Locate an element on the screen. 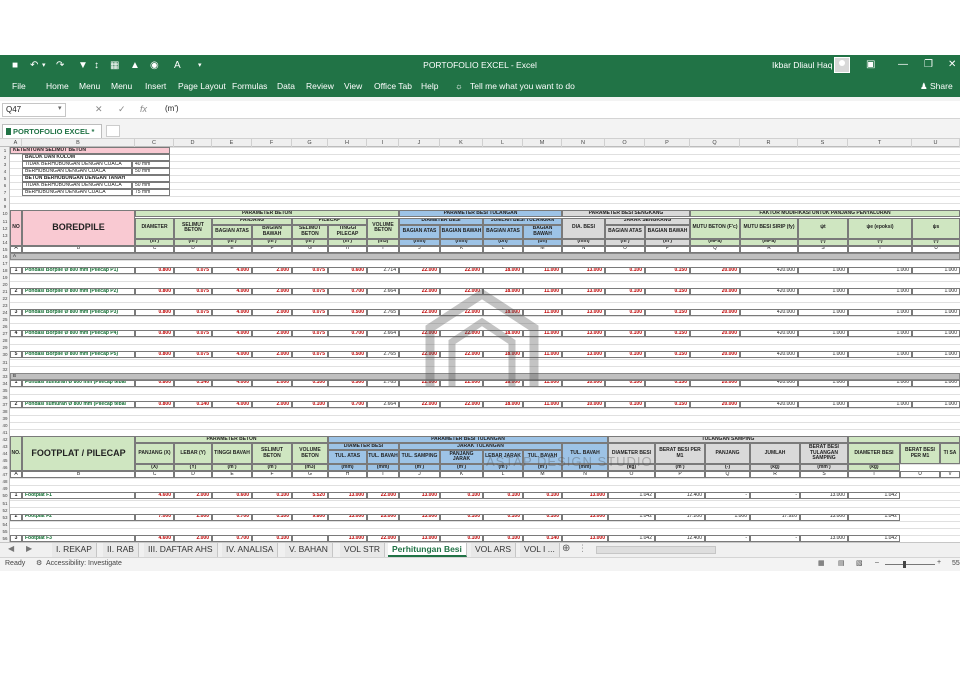  foot-col-letter: L is located at coordinates (503, 475).